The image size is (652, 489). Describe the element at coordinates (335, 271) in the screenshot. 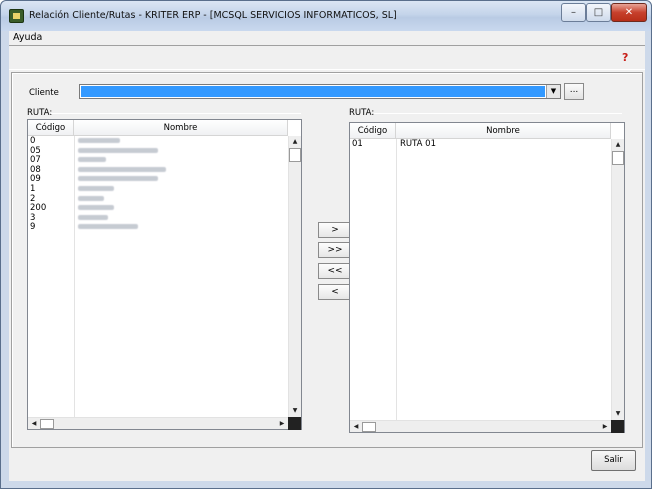

I see `remove-all-button: <<` at that location.